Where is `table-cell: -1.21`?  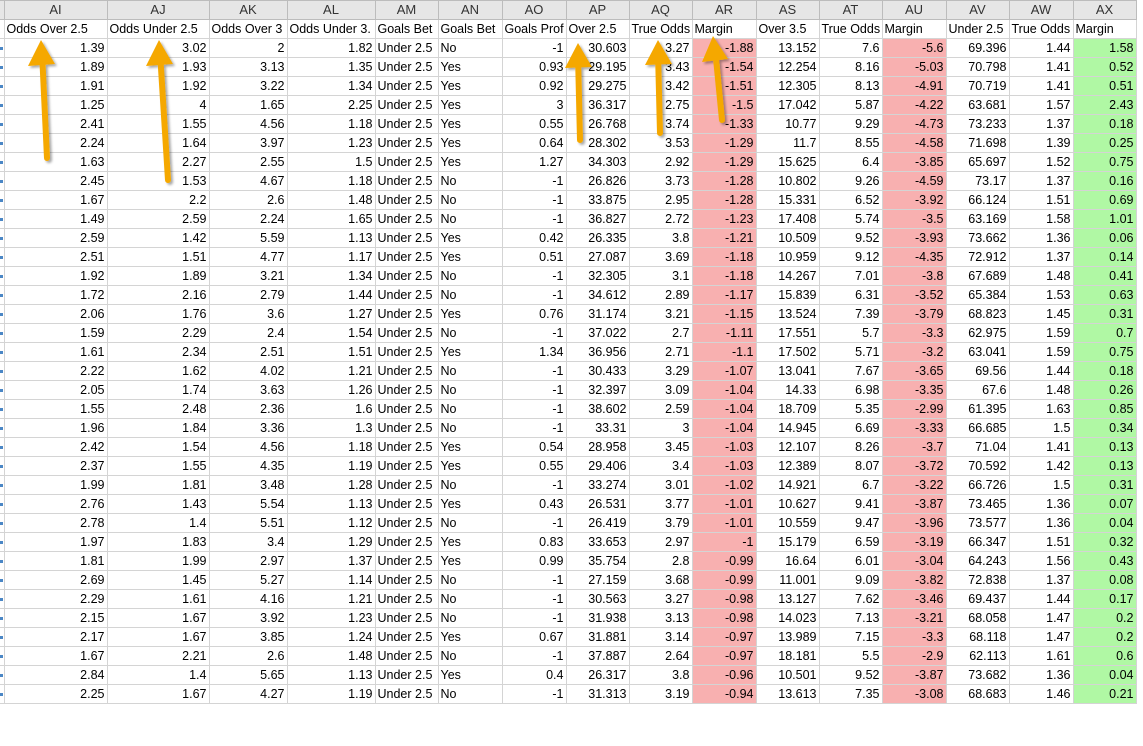
table-cell: -1.21 is located at coordinates (724, 238).